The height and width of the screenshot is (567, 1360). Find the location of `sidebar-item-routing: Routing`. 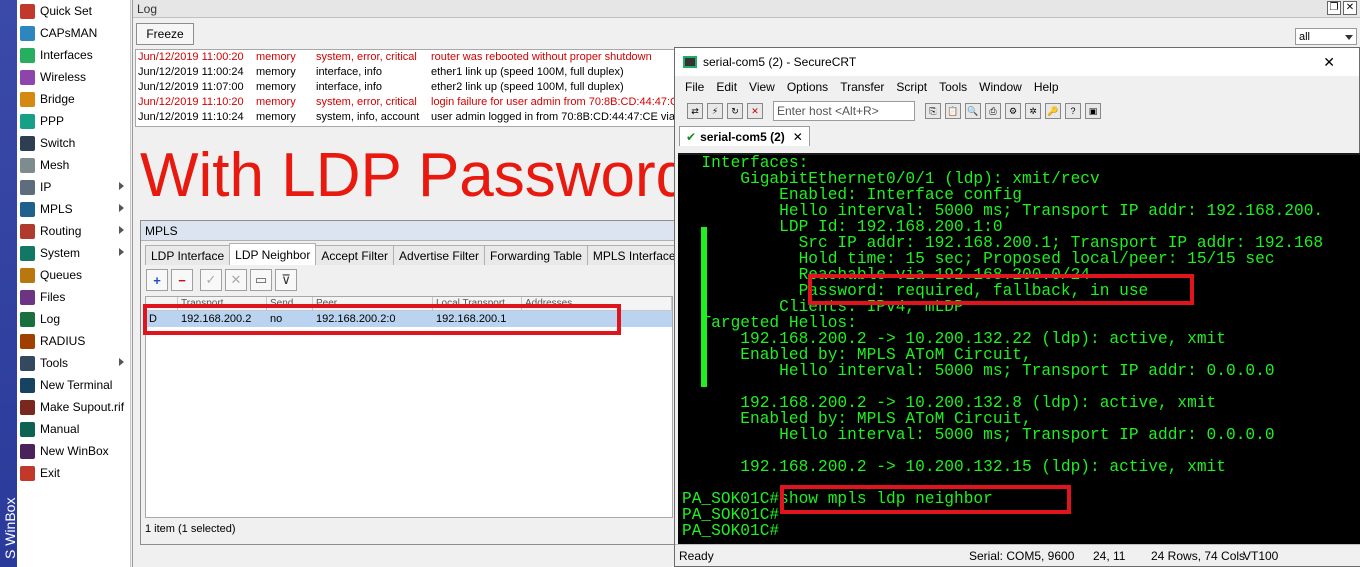

sidebar-item-routing: Routing is located at coordinates (73, 231).